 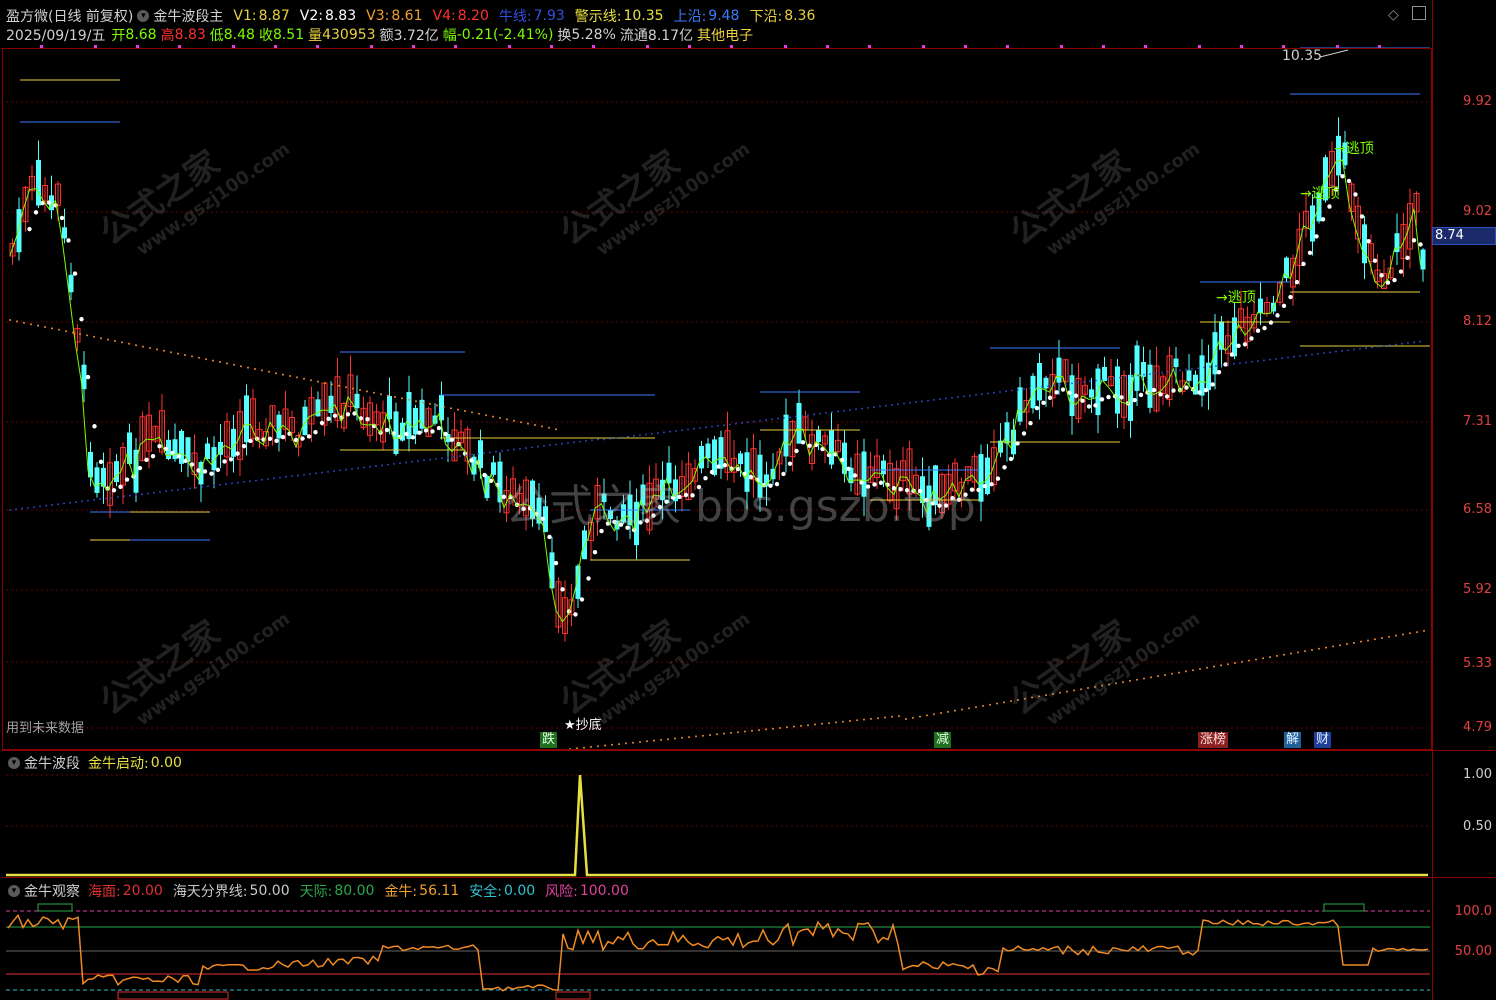 What do you see at coordinates (724, 16) in the screenshot?
I see `upper-value: 9.48` at bounding box center [724, 16].